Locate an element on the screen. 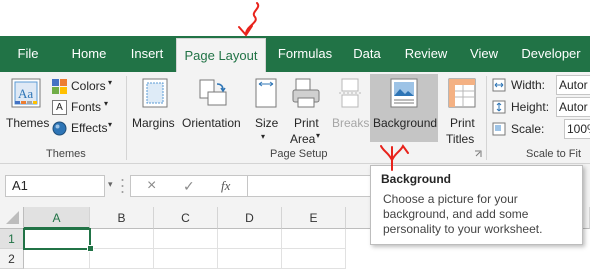  annotation-arrow-bottom is located at coordinates (394, 157).